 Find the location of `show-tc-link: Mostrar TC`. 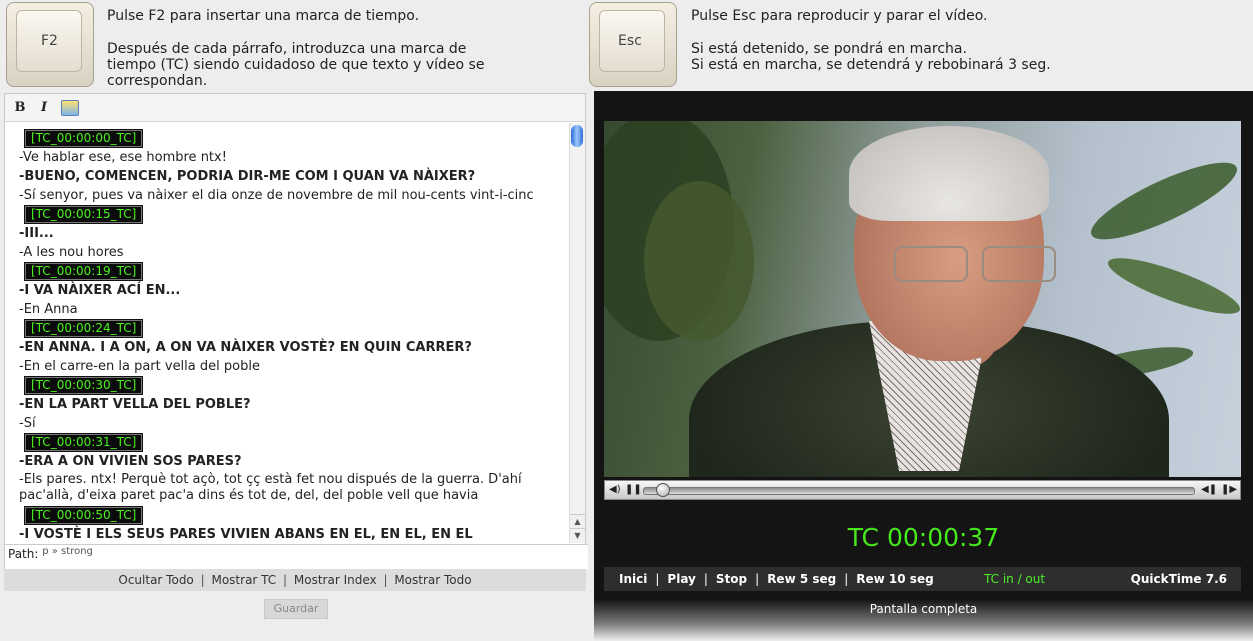

show-tc-link: Mostrar TC is located at coordinates (243, 580).